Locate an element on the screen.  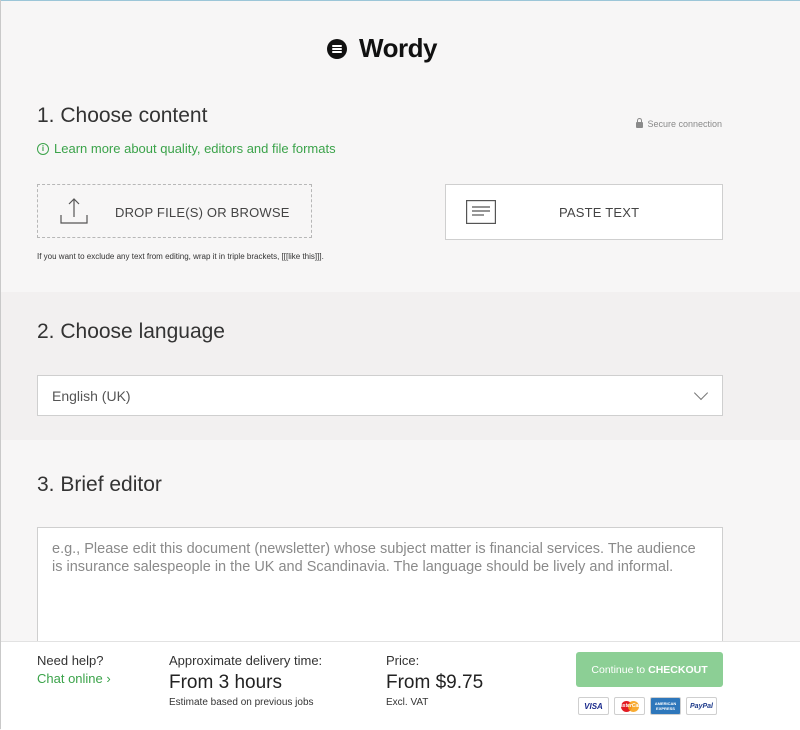
mastercard-label: MasterCard is located at coordinates (629, 706).